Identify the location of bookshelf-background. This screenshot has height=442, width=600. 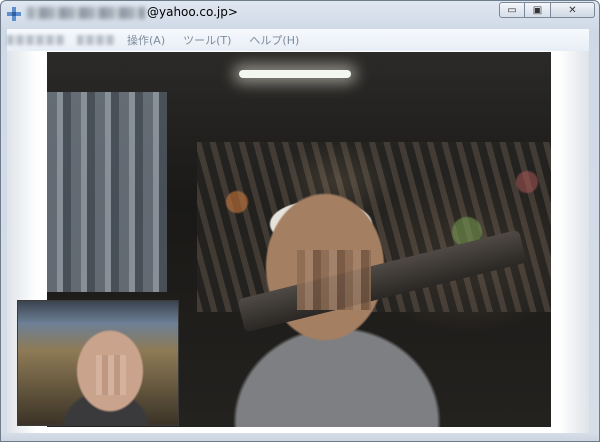
(107, 192).